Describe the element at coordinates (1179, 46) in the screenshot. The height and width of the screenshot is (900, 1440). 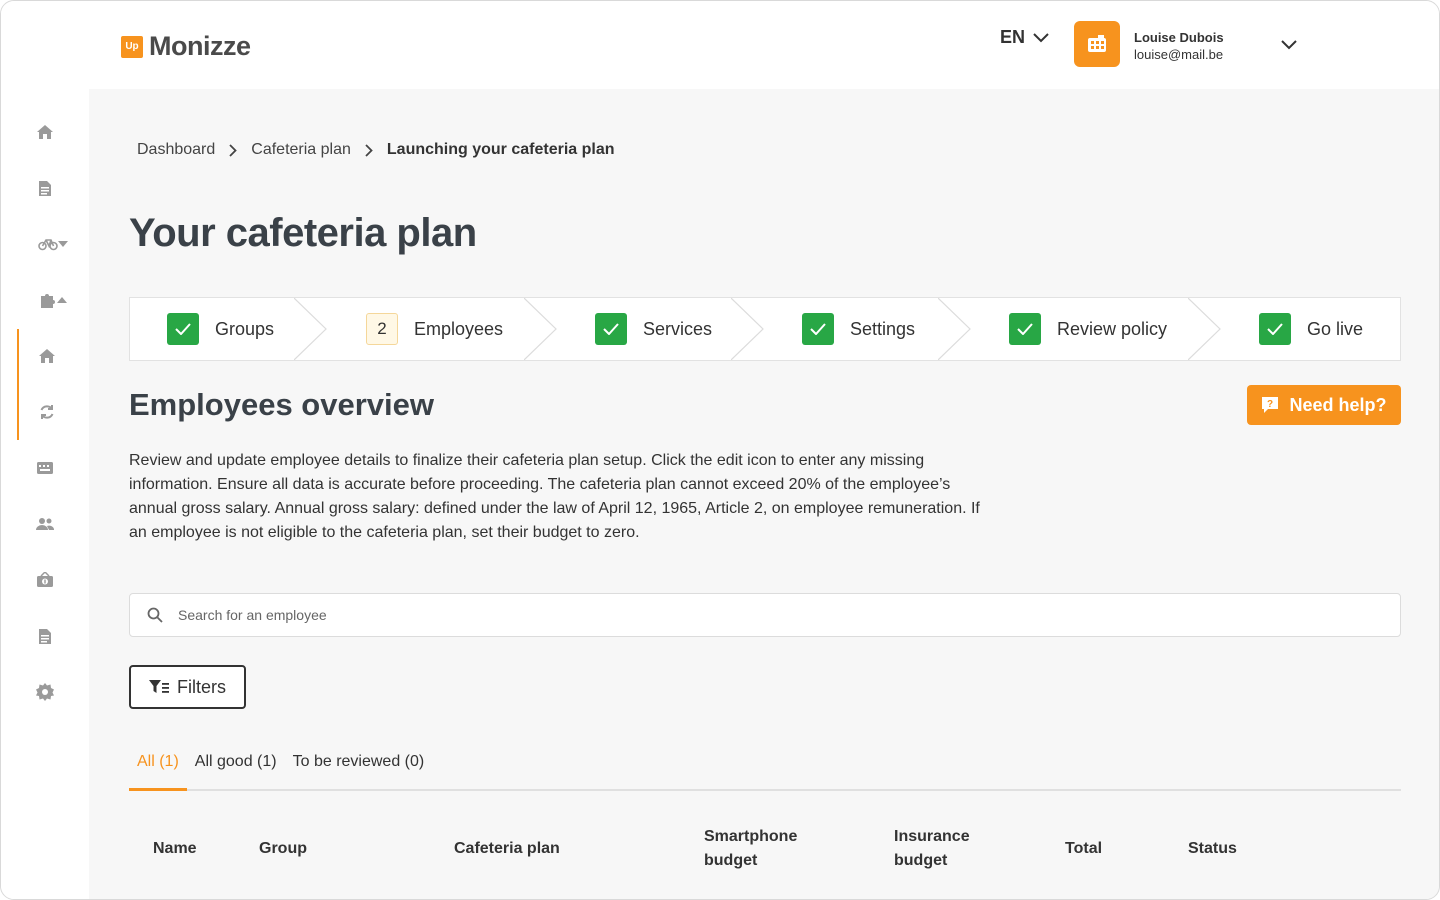
I see `user-info: Louise Dubois louise@mail.be` at that location.